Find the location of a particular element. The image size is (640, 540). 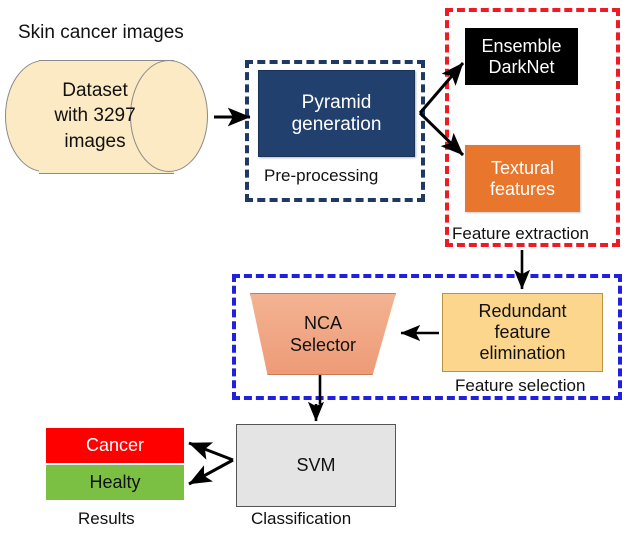

arrow-svm-to-healty is located at coordinates (211, 472).